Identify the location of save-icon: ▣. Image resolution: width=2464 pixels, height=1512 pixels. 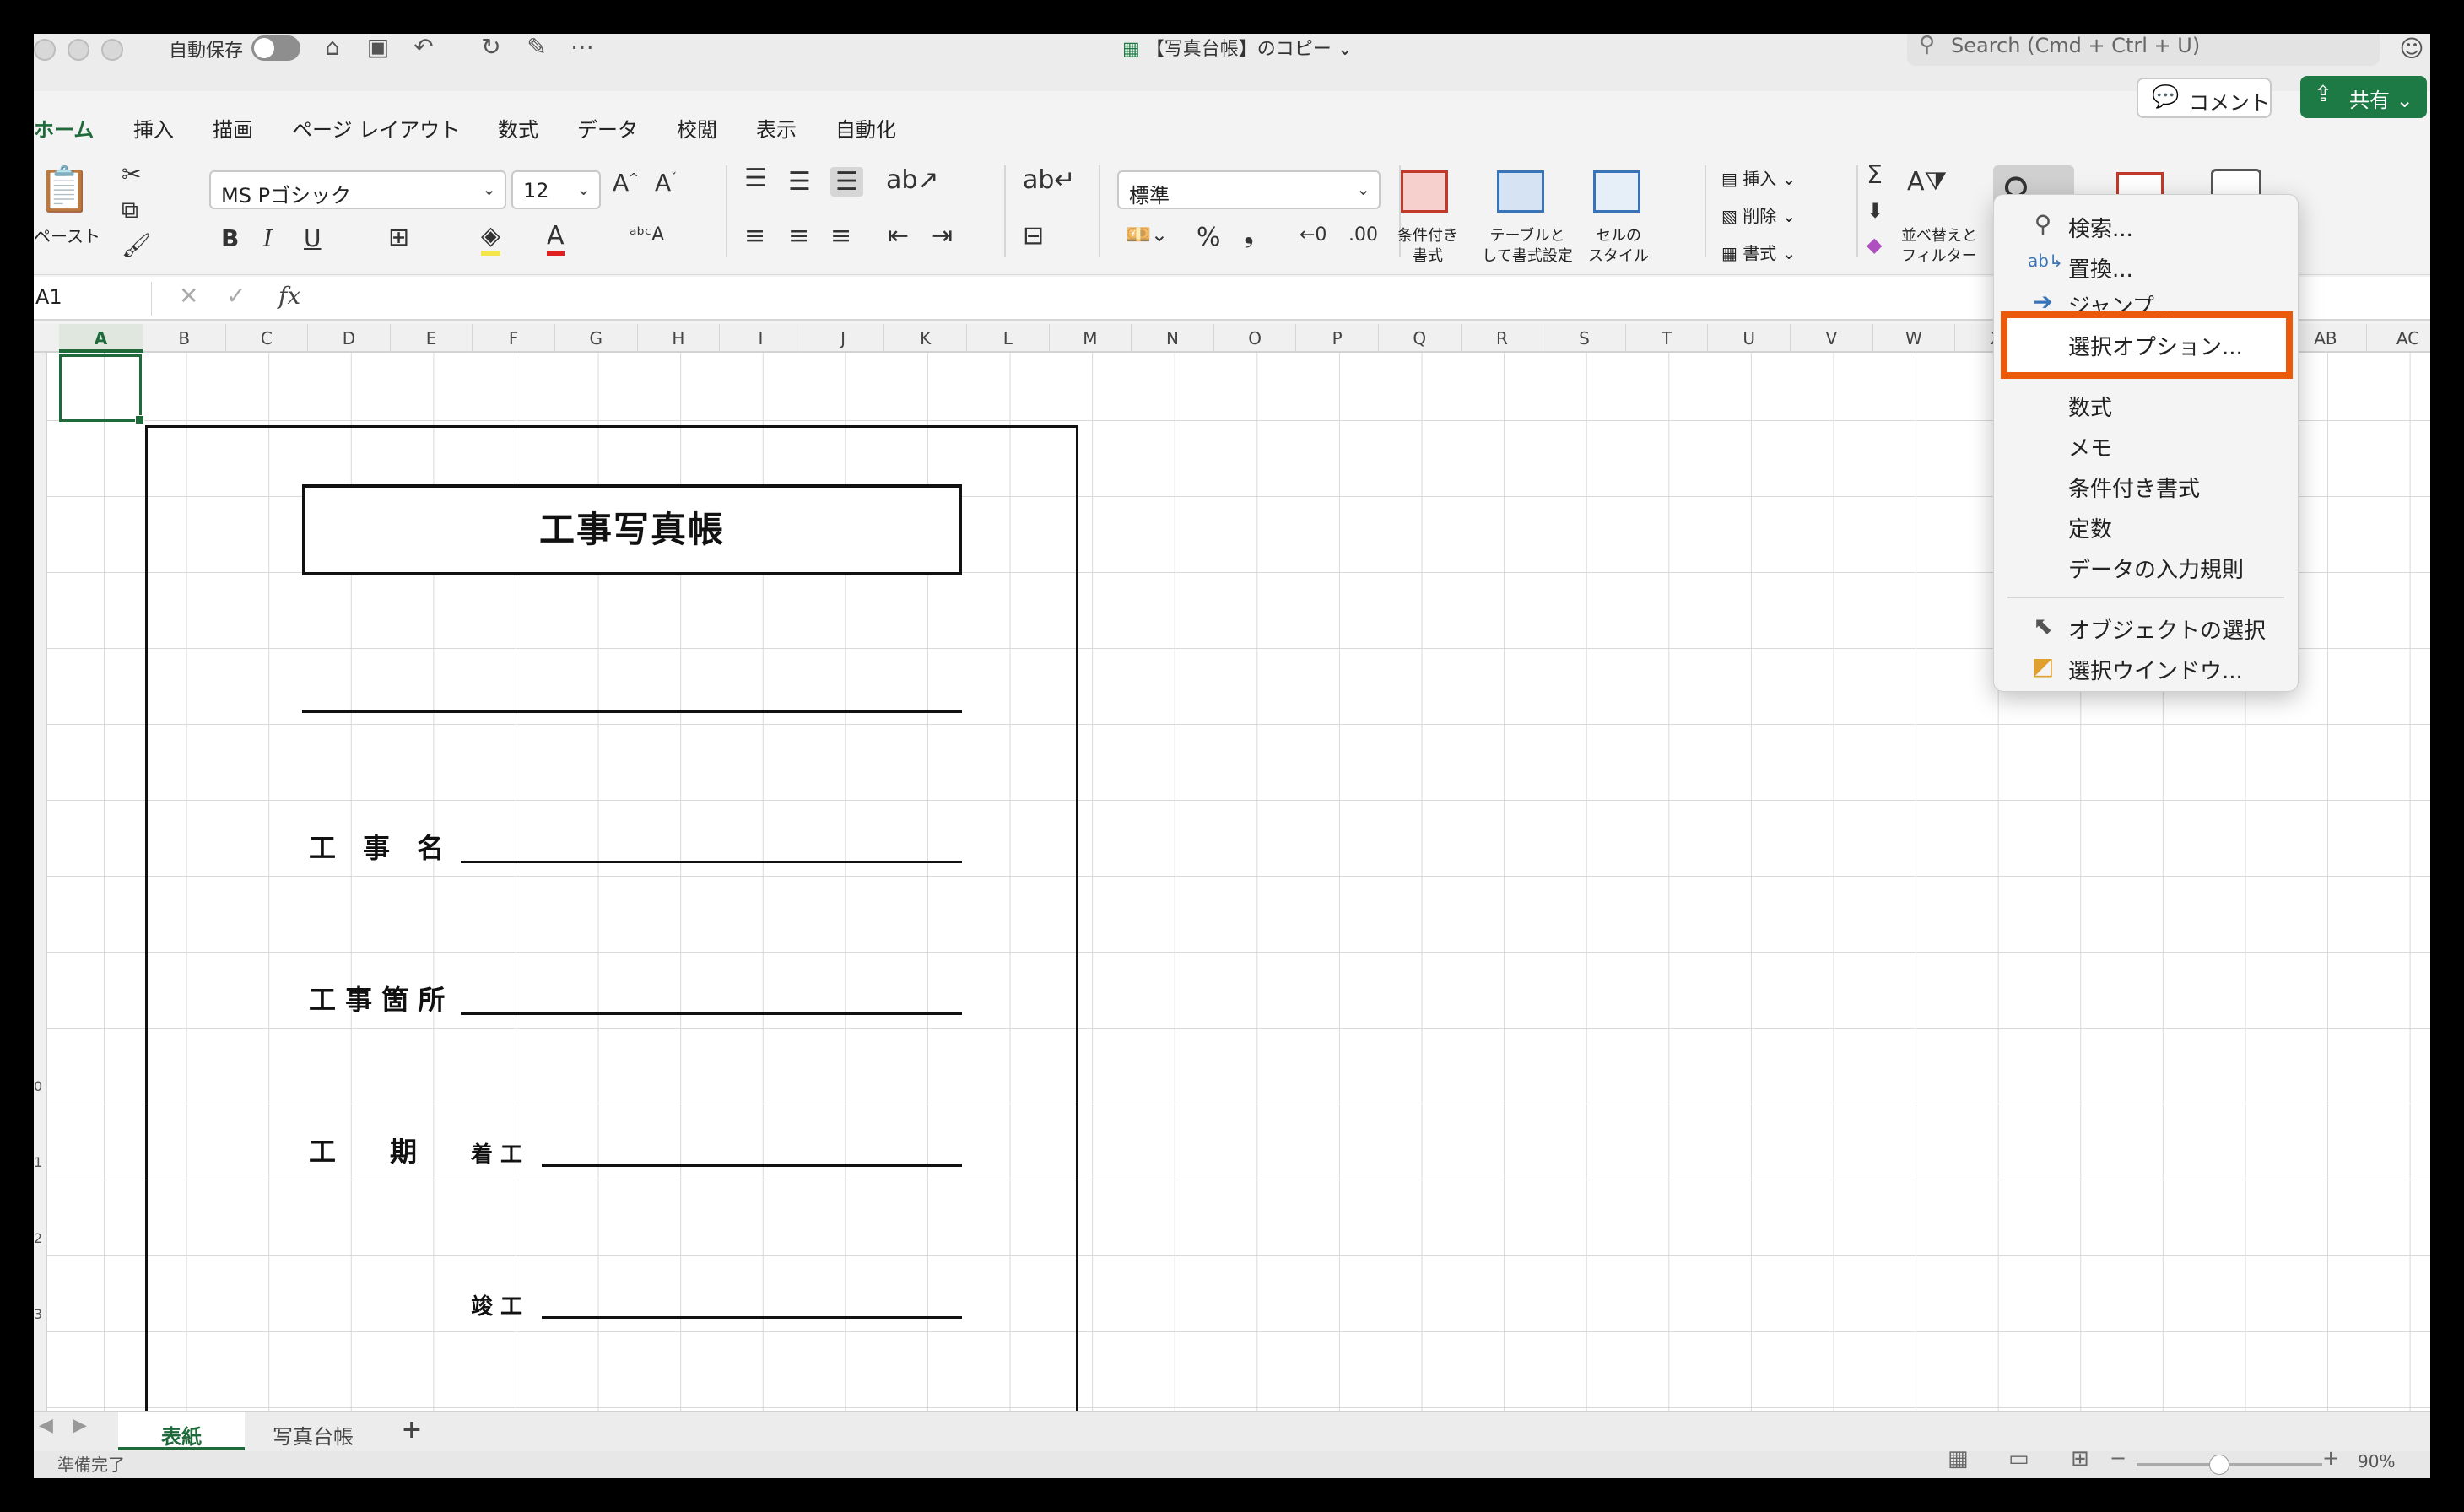
(378, 48).